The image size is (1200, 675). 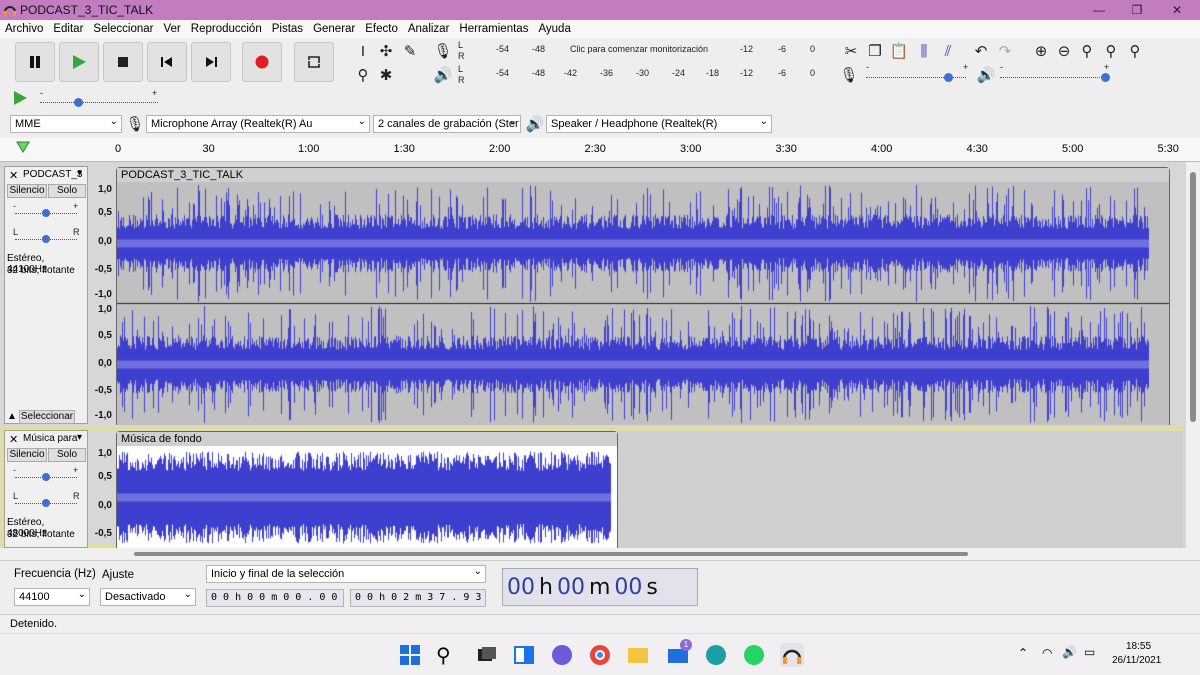 What do you see at coordinates (386, 75) in the screenshot?
I see `multi-tool-icon: ✱` at bounding box center [386, 75].